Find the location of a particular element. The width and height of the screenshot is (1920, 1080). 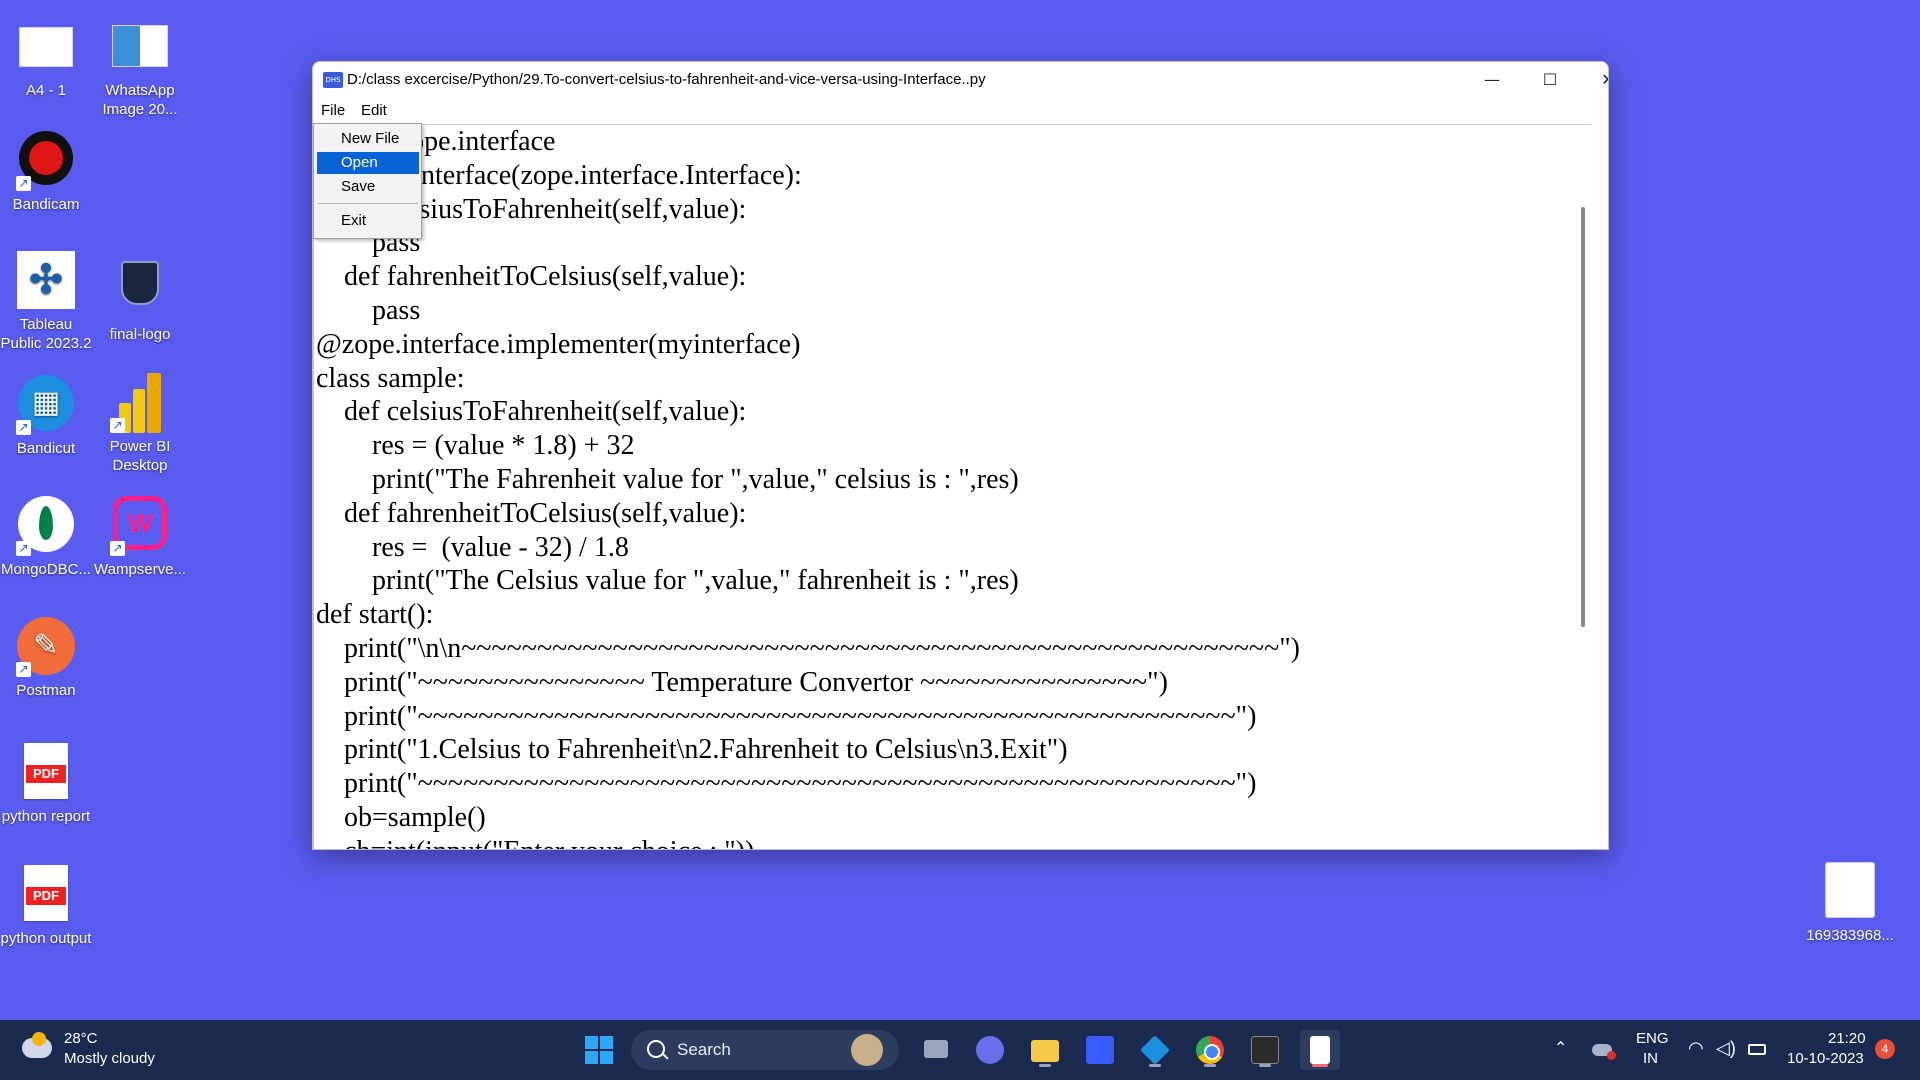

menu-item-save: Save is located at coordinates (368, 187).